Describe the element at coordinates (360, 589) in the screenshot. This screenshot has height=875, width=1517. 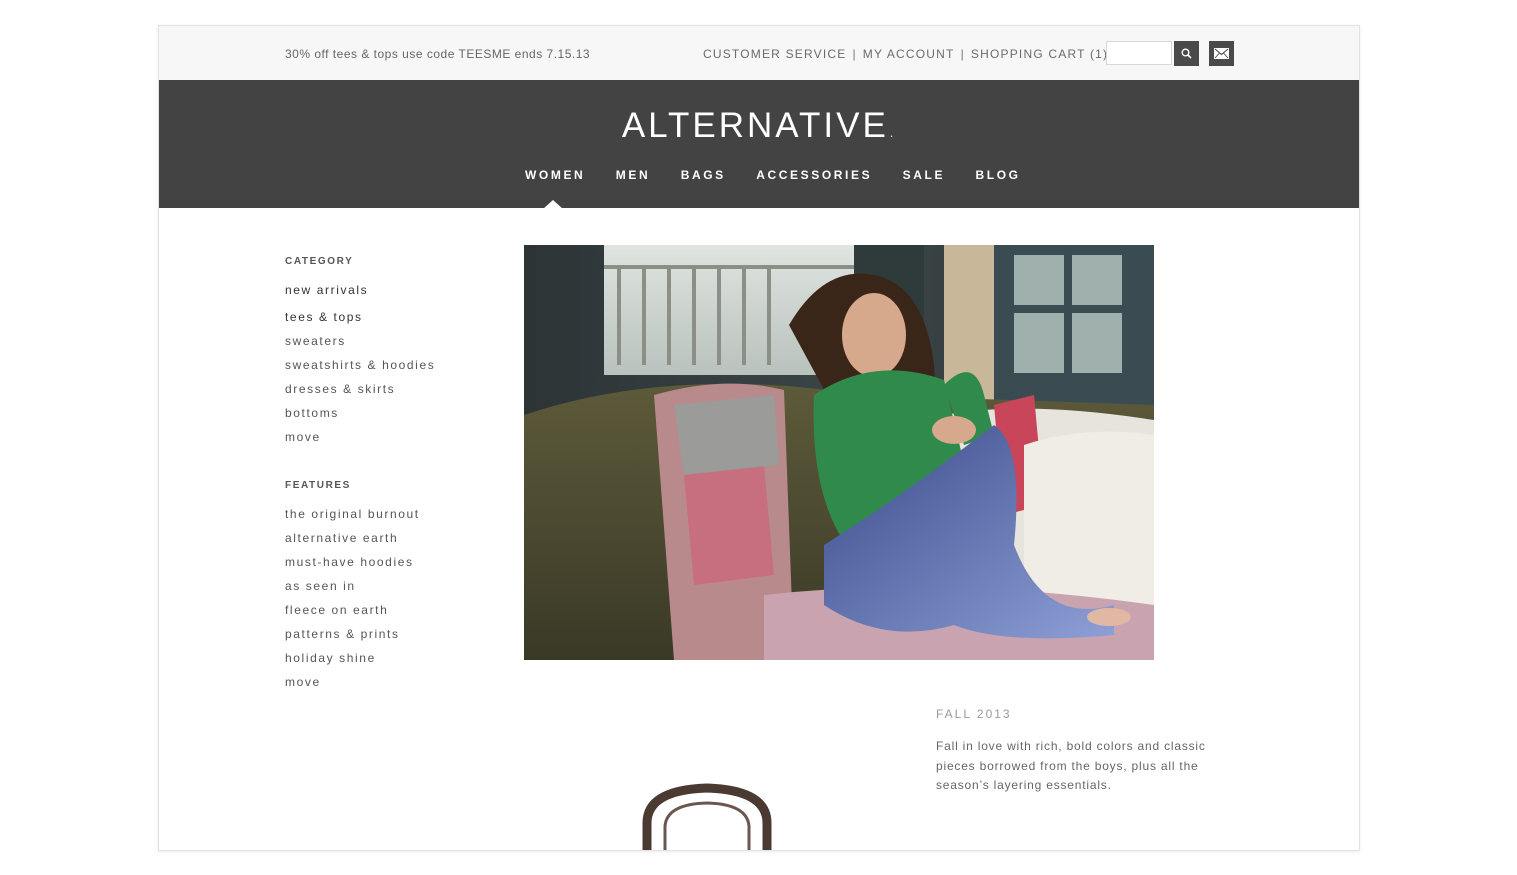
I see `list-item: as seen in` at that location.